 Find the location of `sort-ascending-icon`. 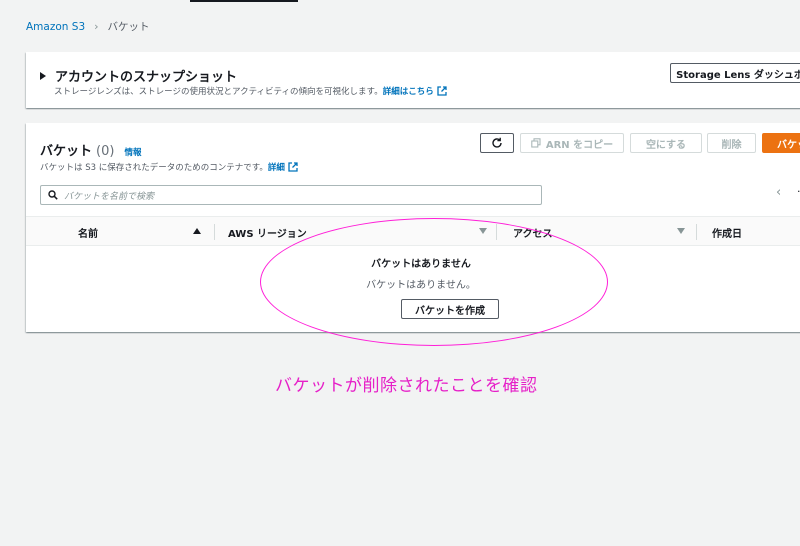

sort-ascending-icon is located at coordinates (197, 231).